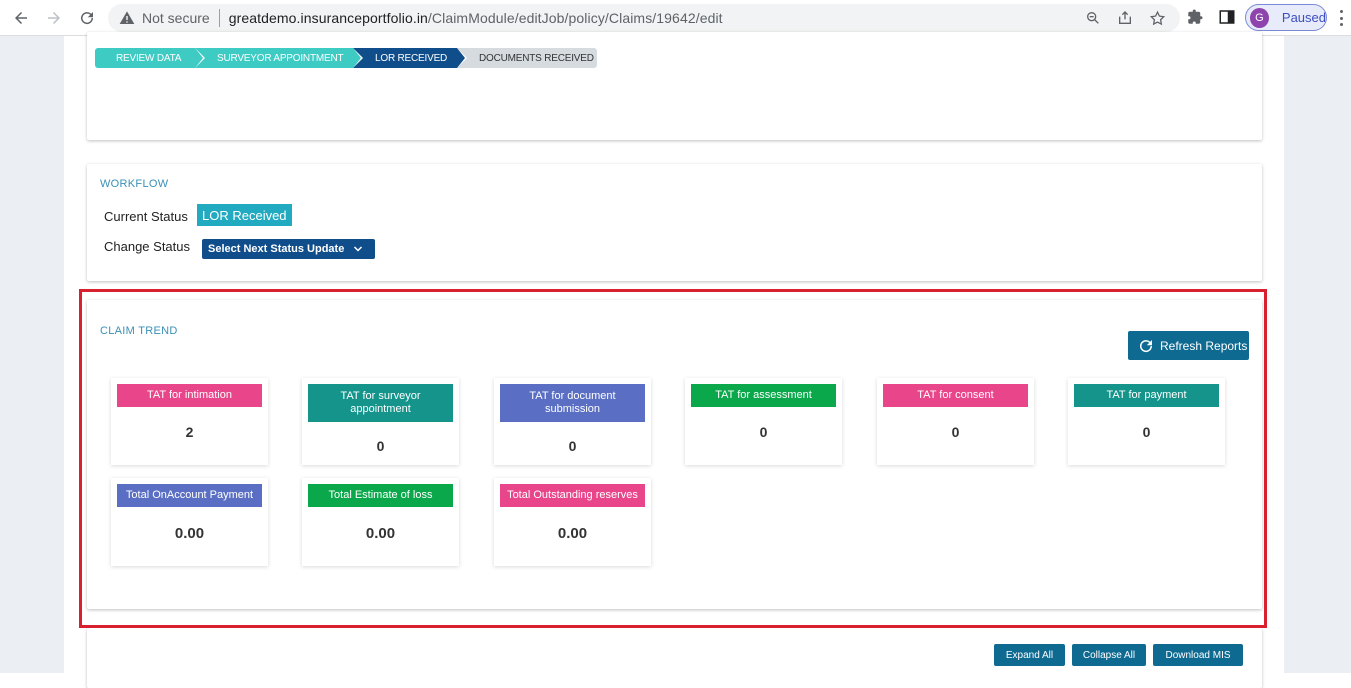 The image size is (1351, 688). What do you see at coordinates (1146, 395) in the screenshot?
I see `card-label: TAT for payment` at bounding box center [1146, 395].